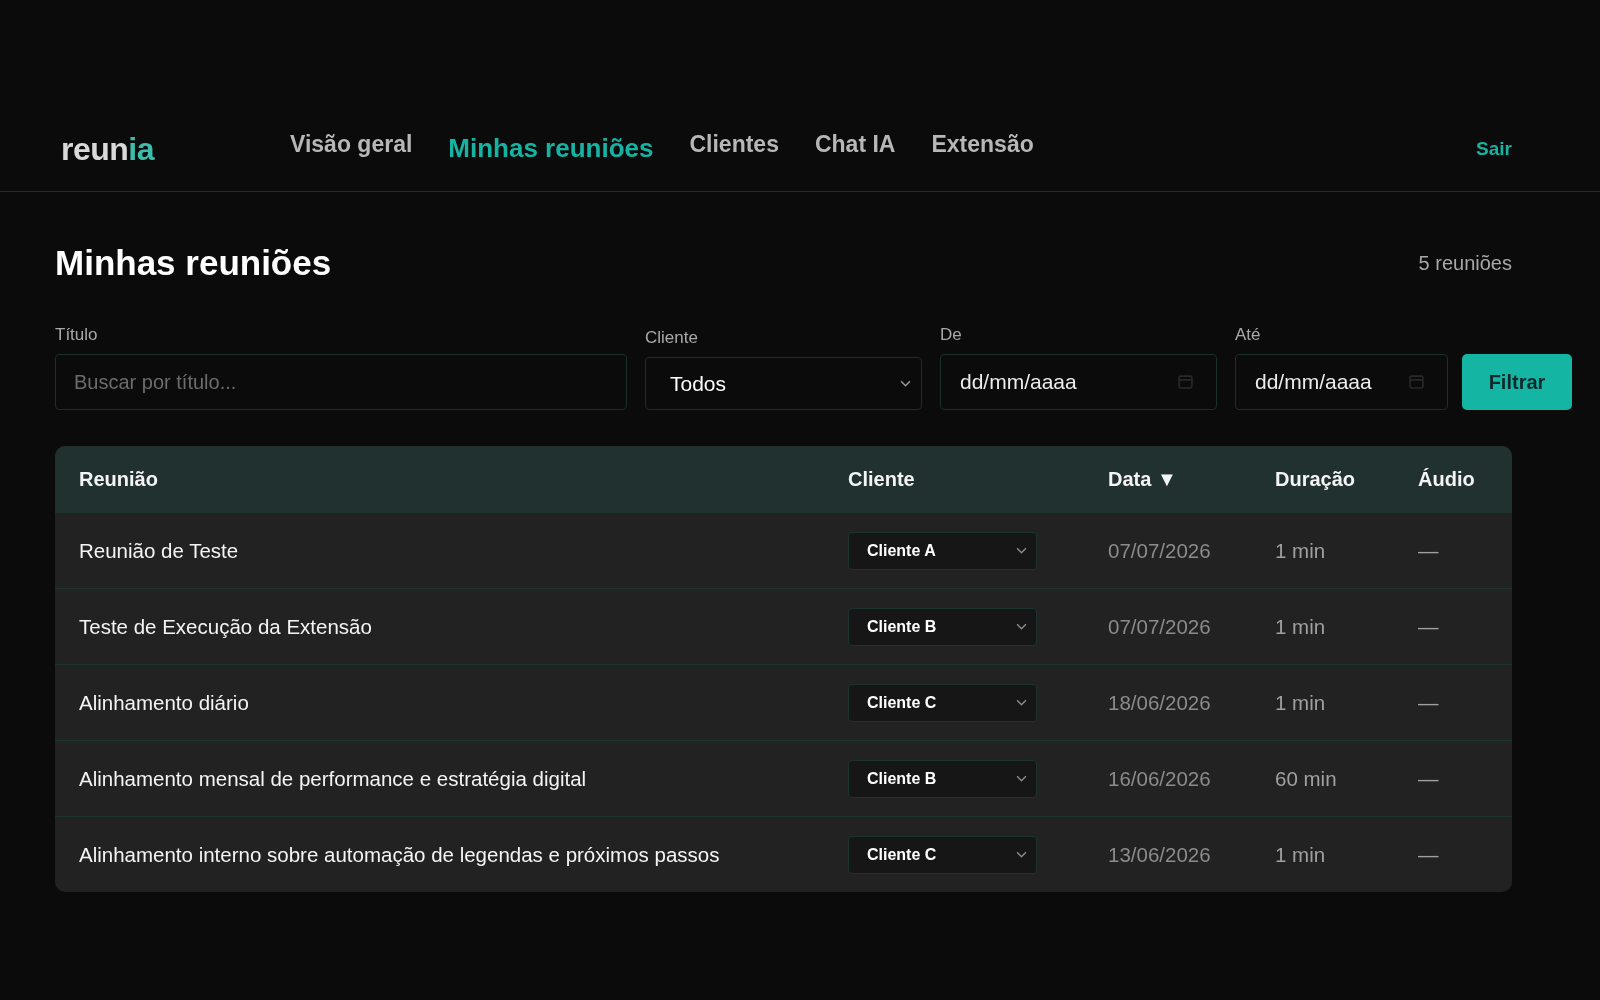 Image resolution: width=1600 pixels, height=1000 pixels. Describe the element at coordinates (351, 144) in the screenshot. I see `nav-tab: Visão geral` at that location.